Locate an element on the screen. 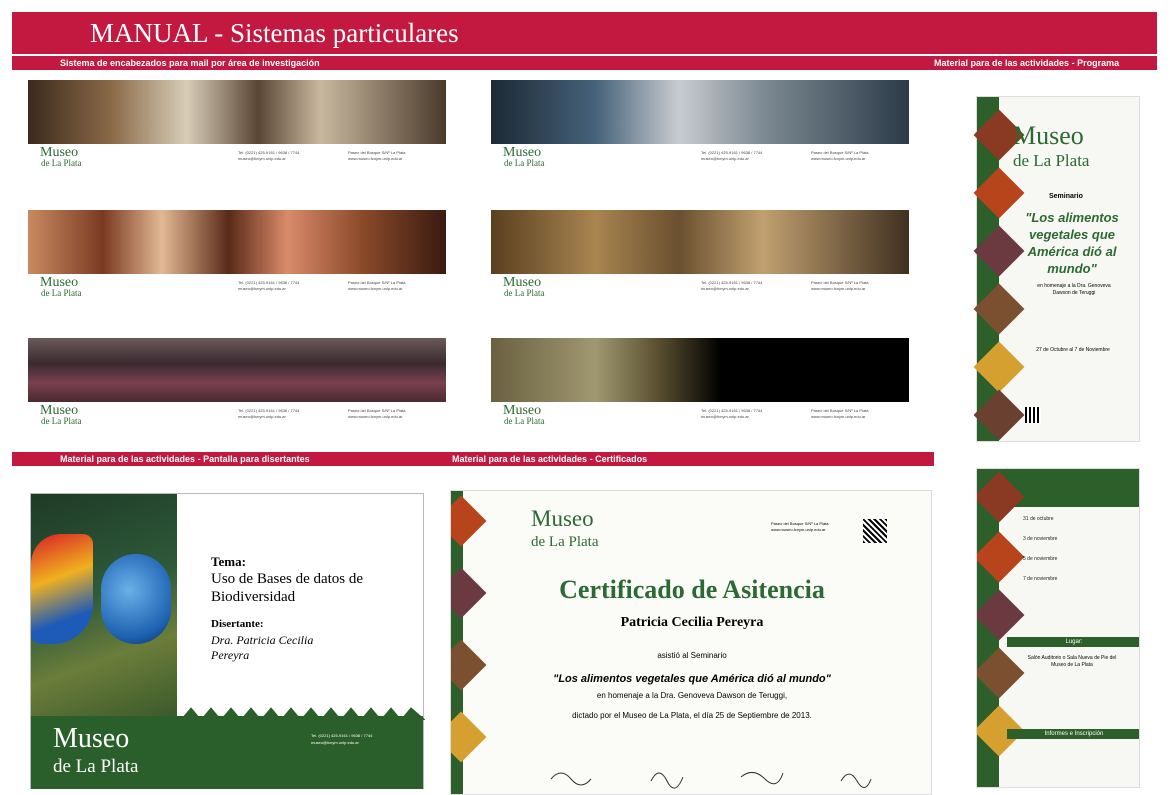 This screenshot has height=795, width=1171. parrot-frog-photo is located at coordinates (104, 605).